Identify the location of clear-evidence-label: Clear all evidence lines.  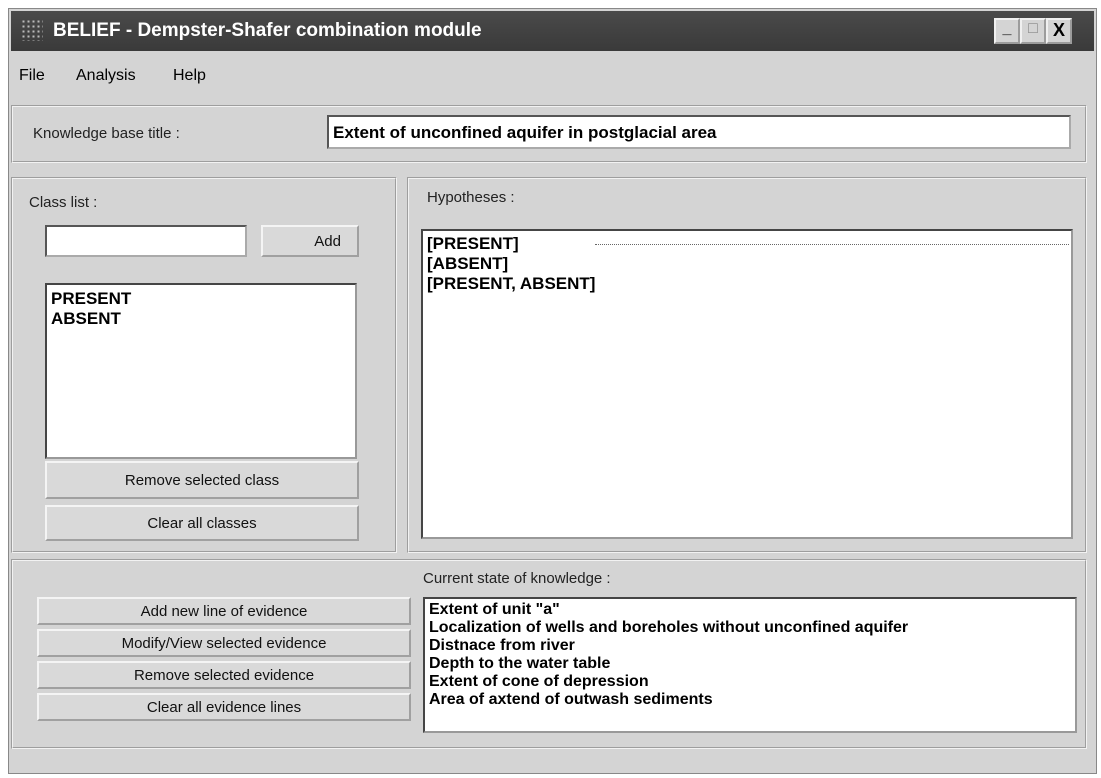
(224, 707).